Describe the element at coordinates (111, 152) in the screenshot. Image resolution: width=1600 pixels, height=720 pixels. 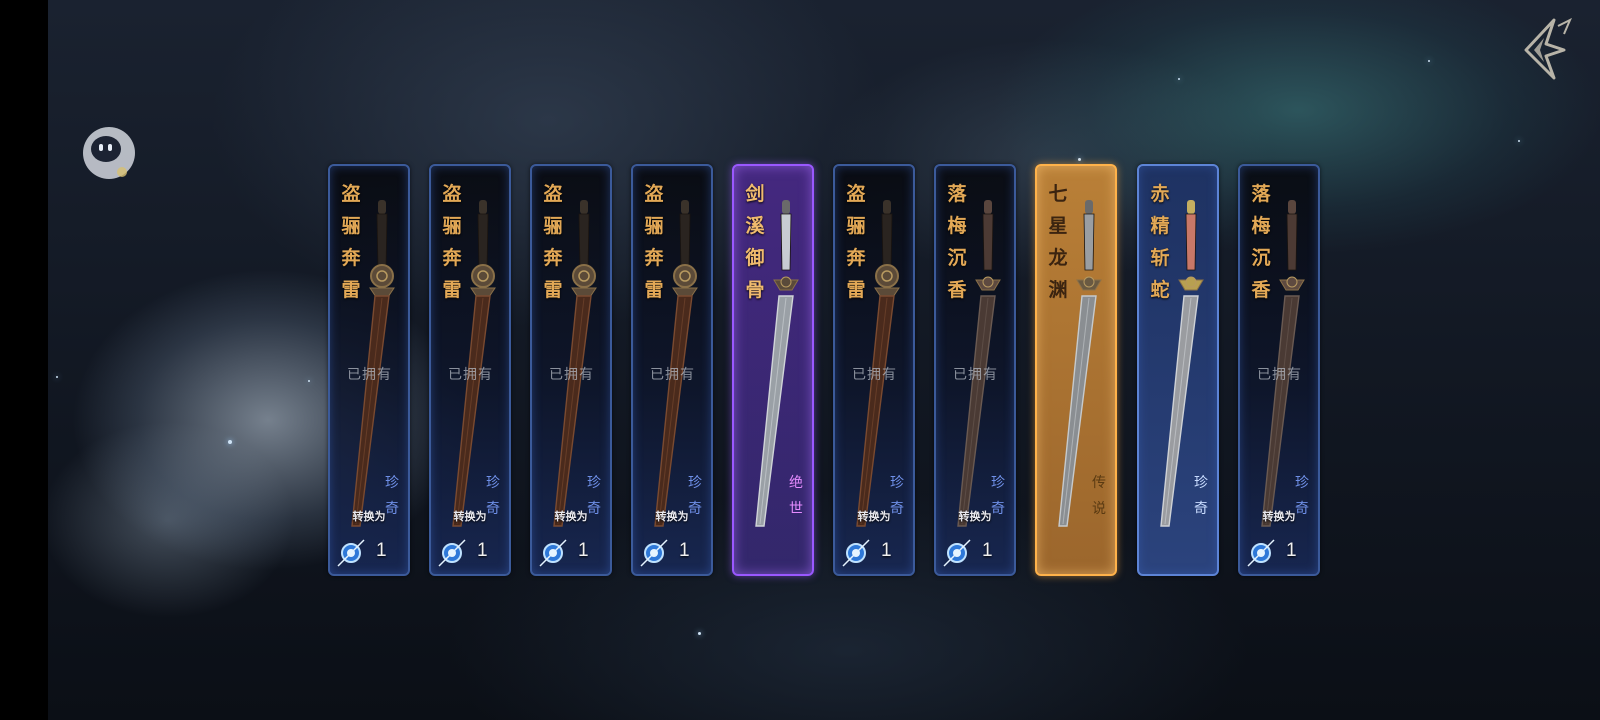
I see `robot-helper-icon` at that location.